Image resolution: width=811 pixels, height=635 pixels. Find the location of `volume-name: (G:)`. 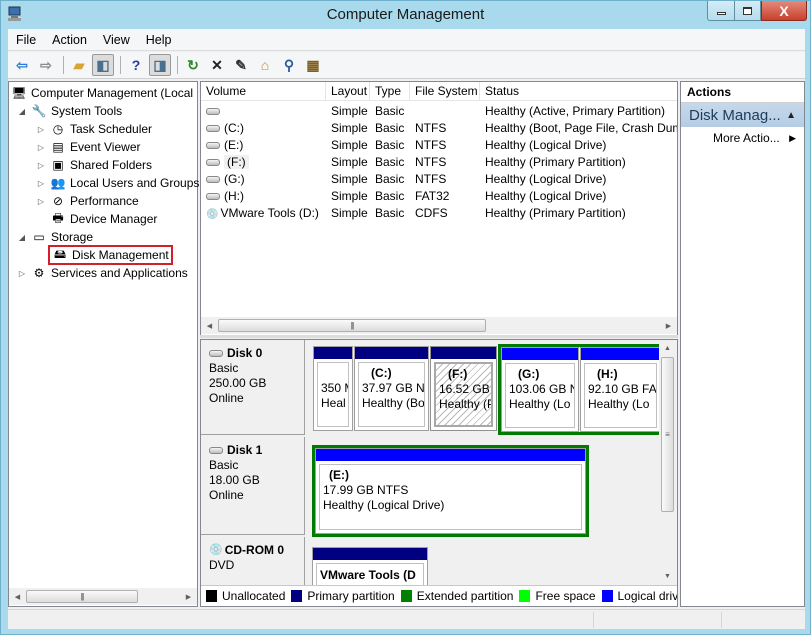

volume-name: (G:) is located at coordinates (263, 179).